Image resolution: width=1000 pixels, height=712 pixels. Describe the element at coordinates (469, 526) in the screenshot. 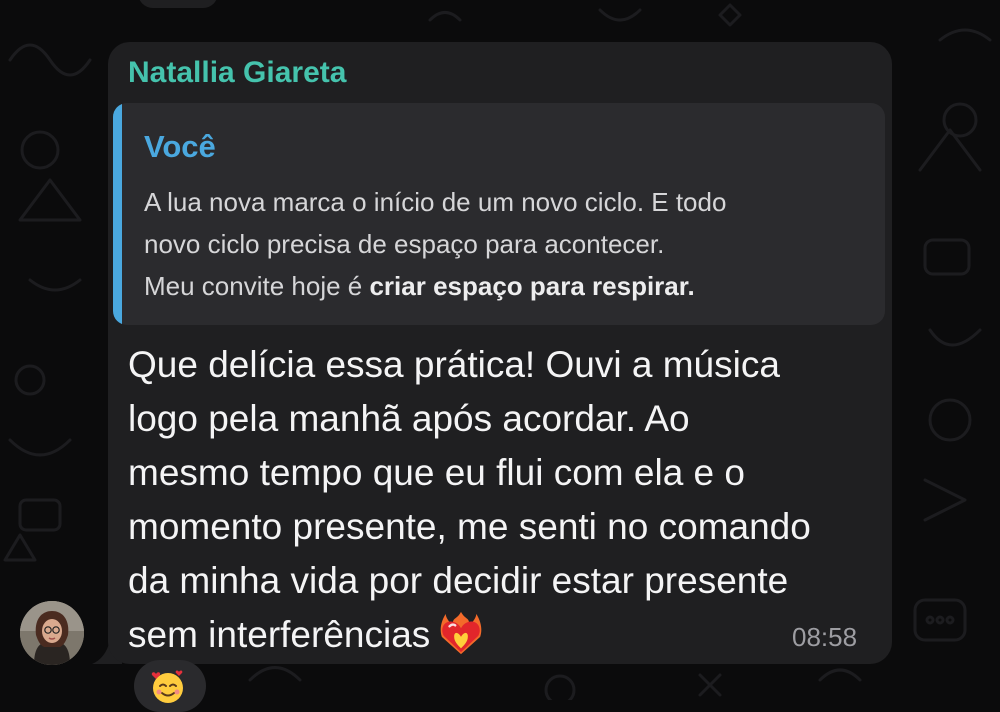

I see `message-line: momento presente, me senti no comando` at that location.